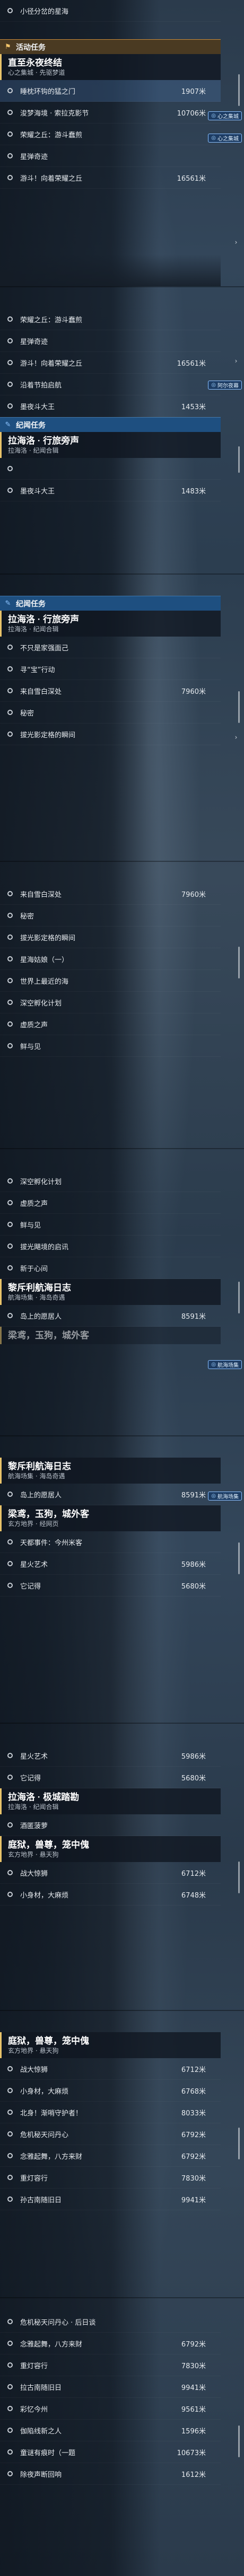 This screenshot has width=244, height=2576. I want to click on quest-item-label: 念雅起舞，八方来财, so click(52, 2344).